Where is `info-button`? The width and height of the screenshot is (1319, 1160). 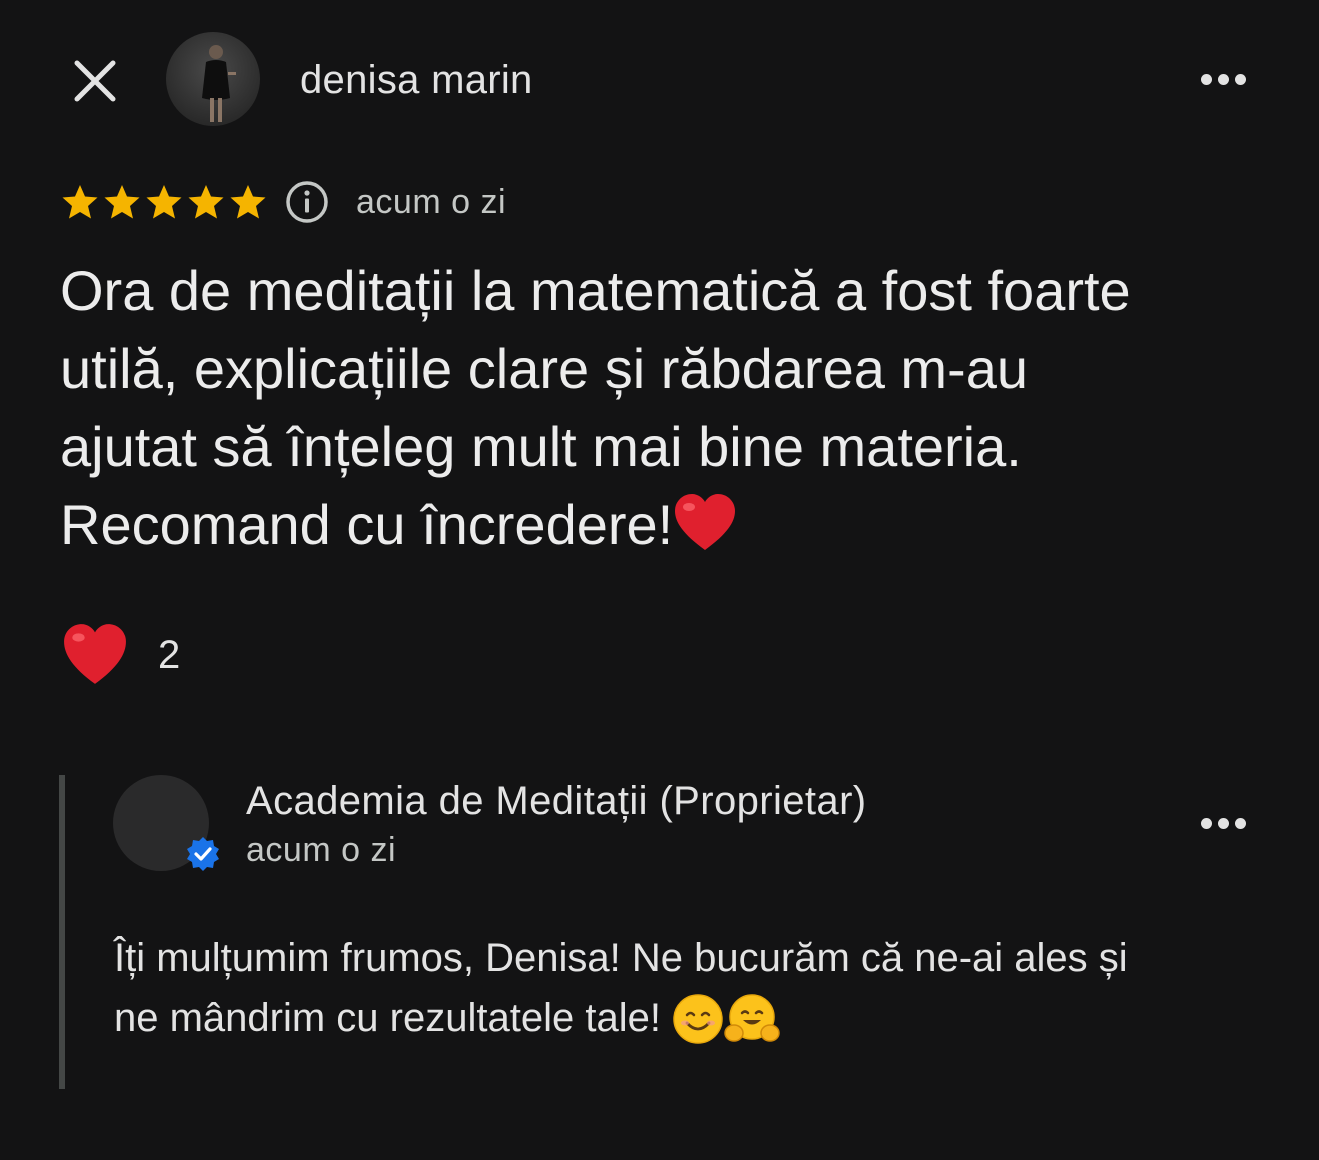 info-button is located at coordinates (307, 202).